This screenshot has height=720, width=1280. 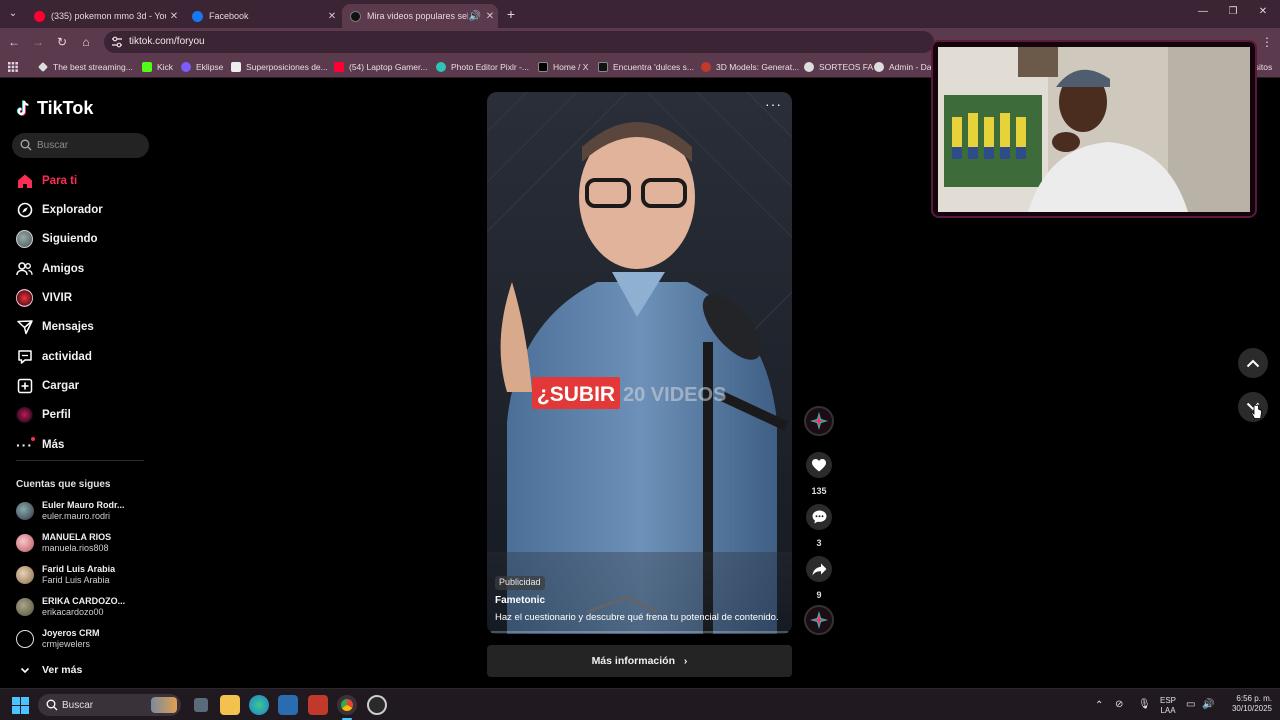 I want to click on search-input: Buscar, so click(x=80, y=145).